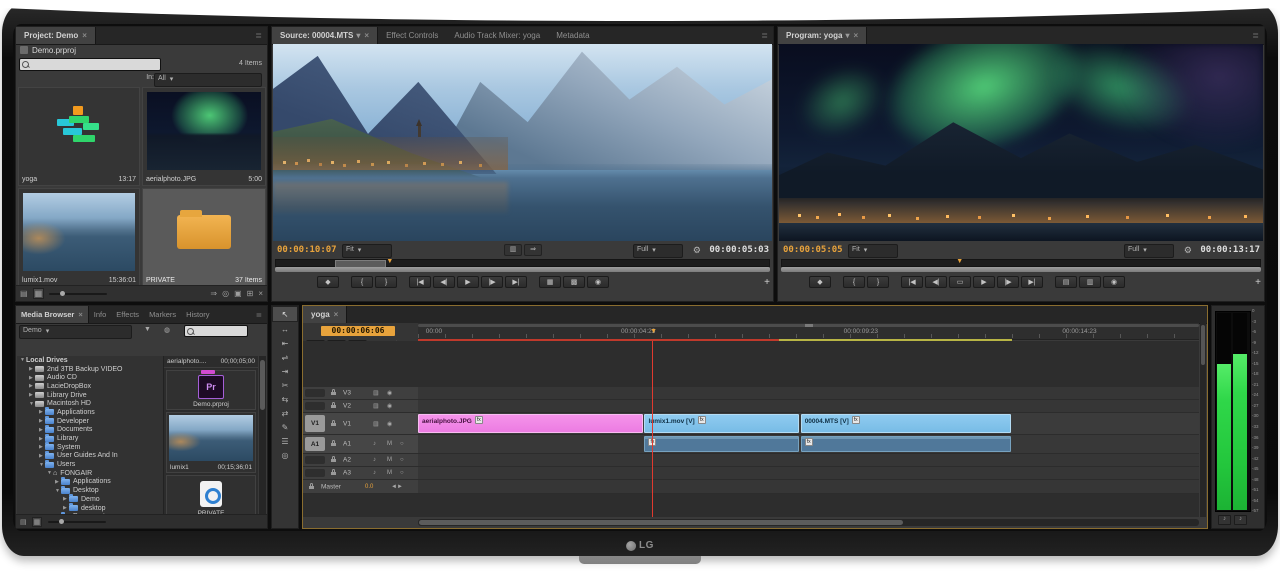  I want to click on bin-item-private: PRIVATE 37 Items, so click(204, 237).